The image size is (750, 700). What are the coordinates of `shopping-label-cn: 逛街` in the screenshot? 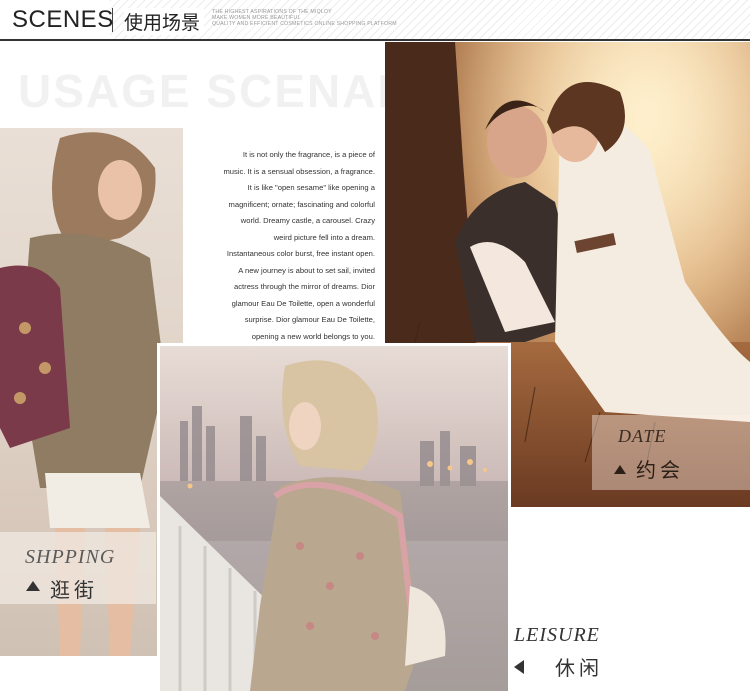 It's located at (74, 591).